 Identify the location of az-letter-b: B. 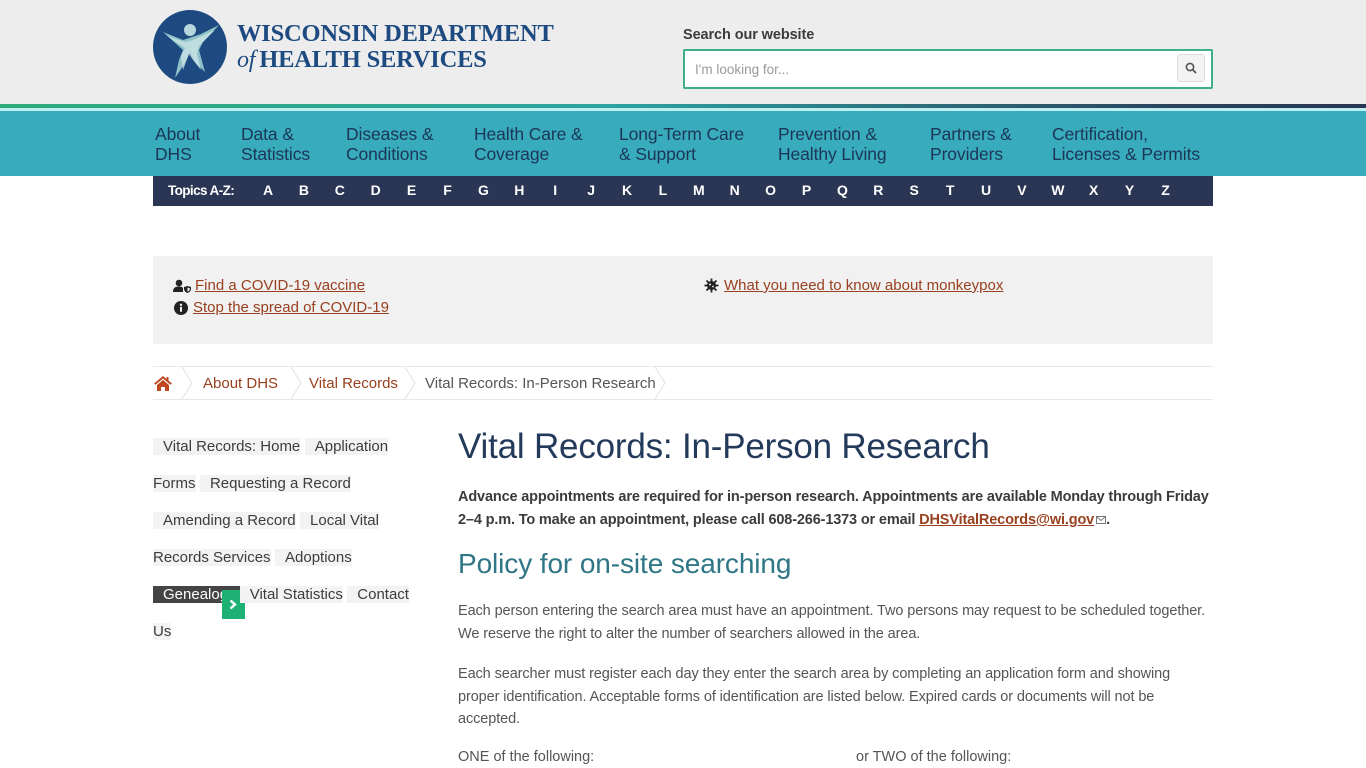
(304, 190).